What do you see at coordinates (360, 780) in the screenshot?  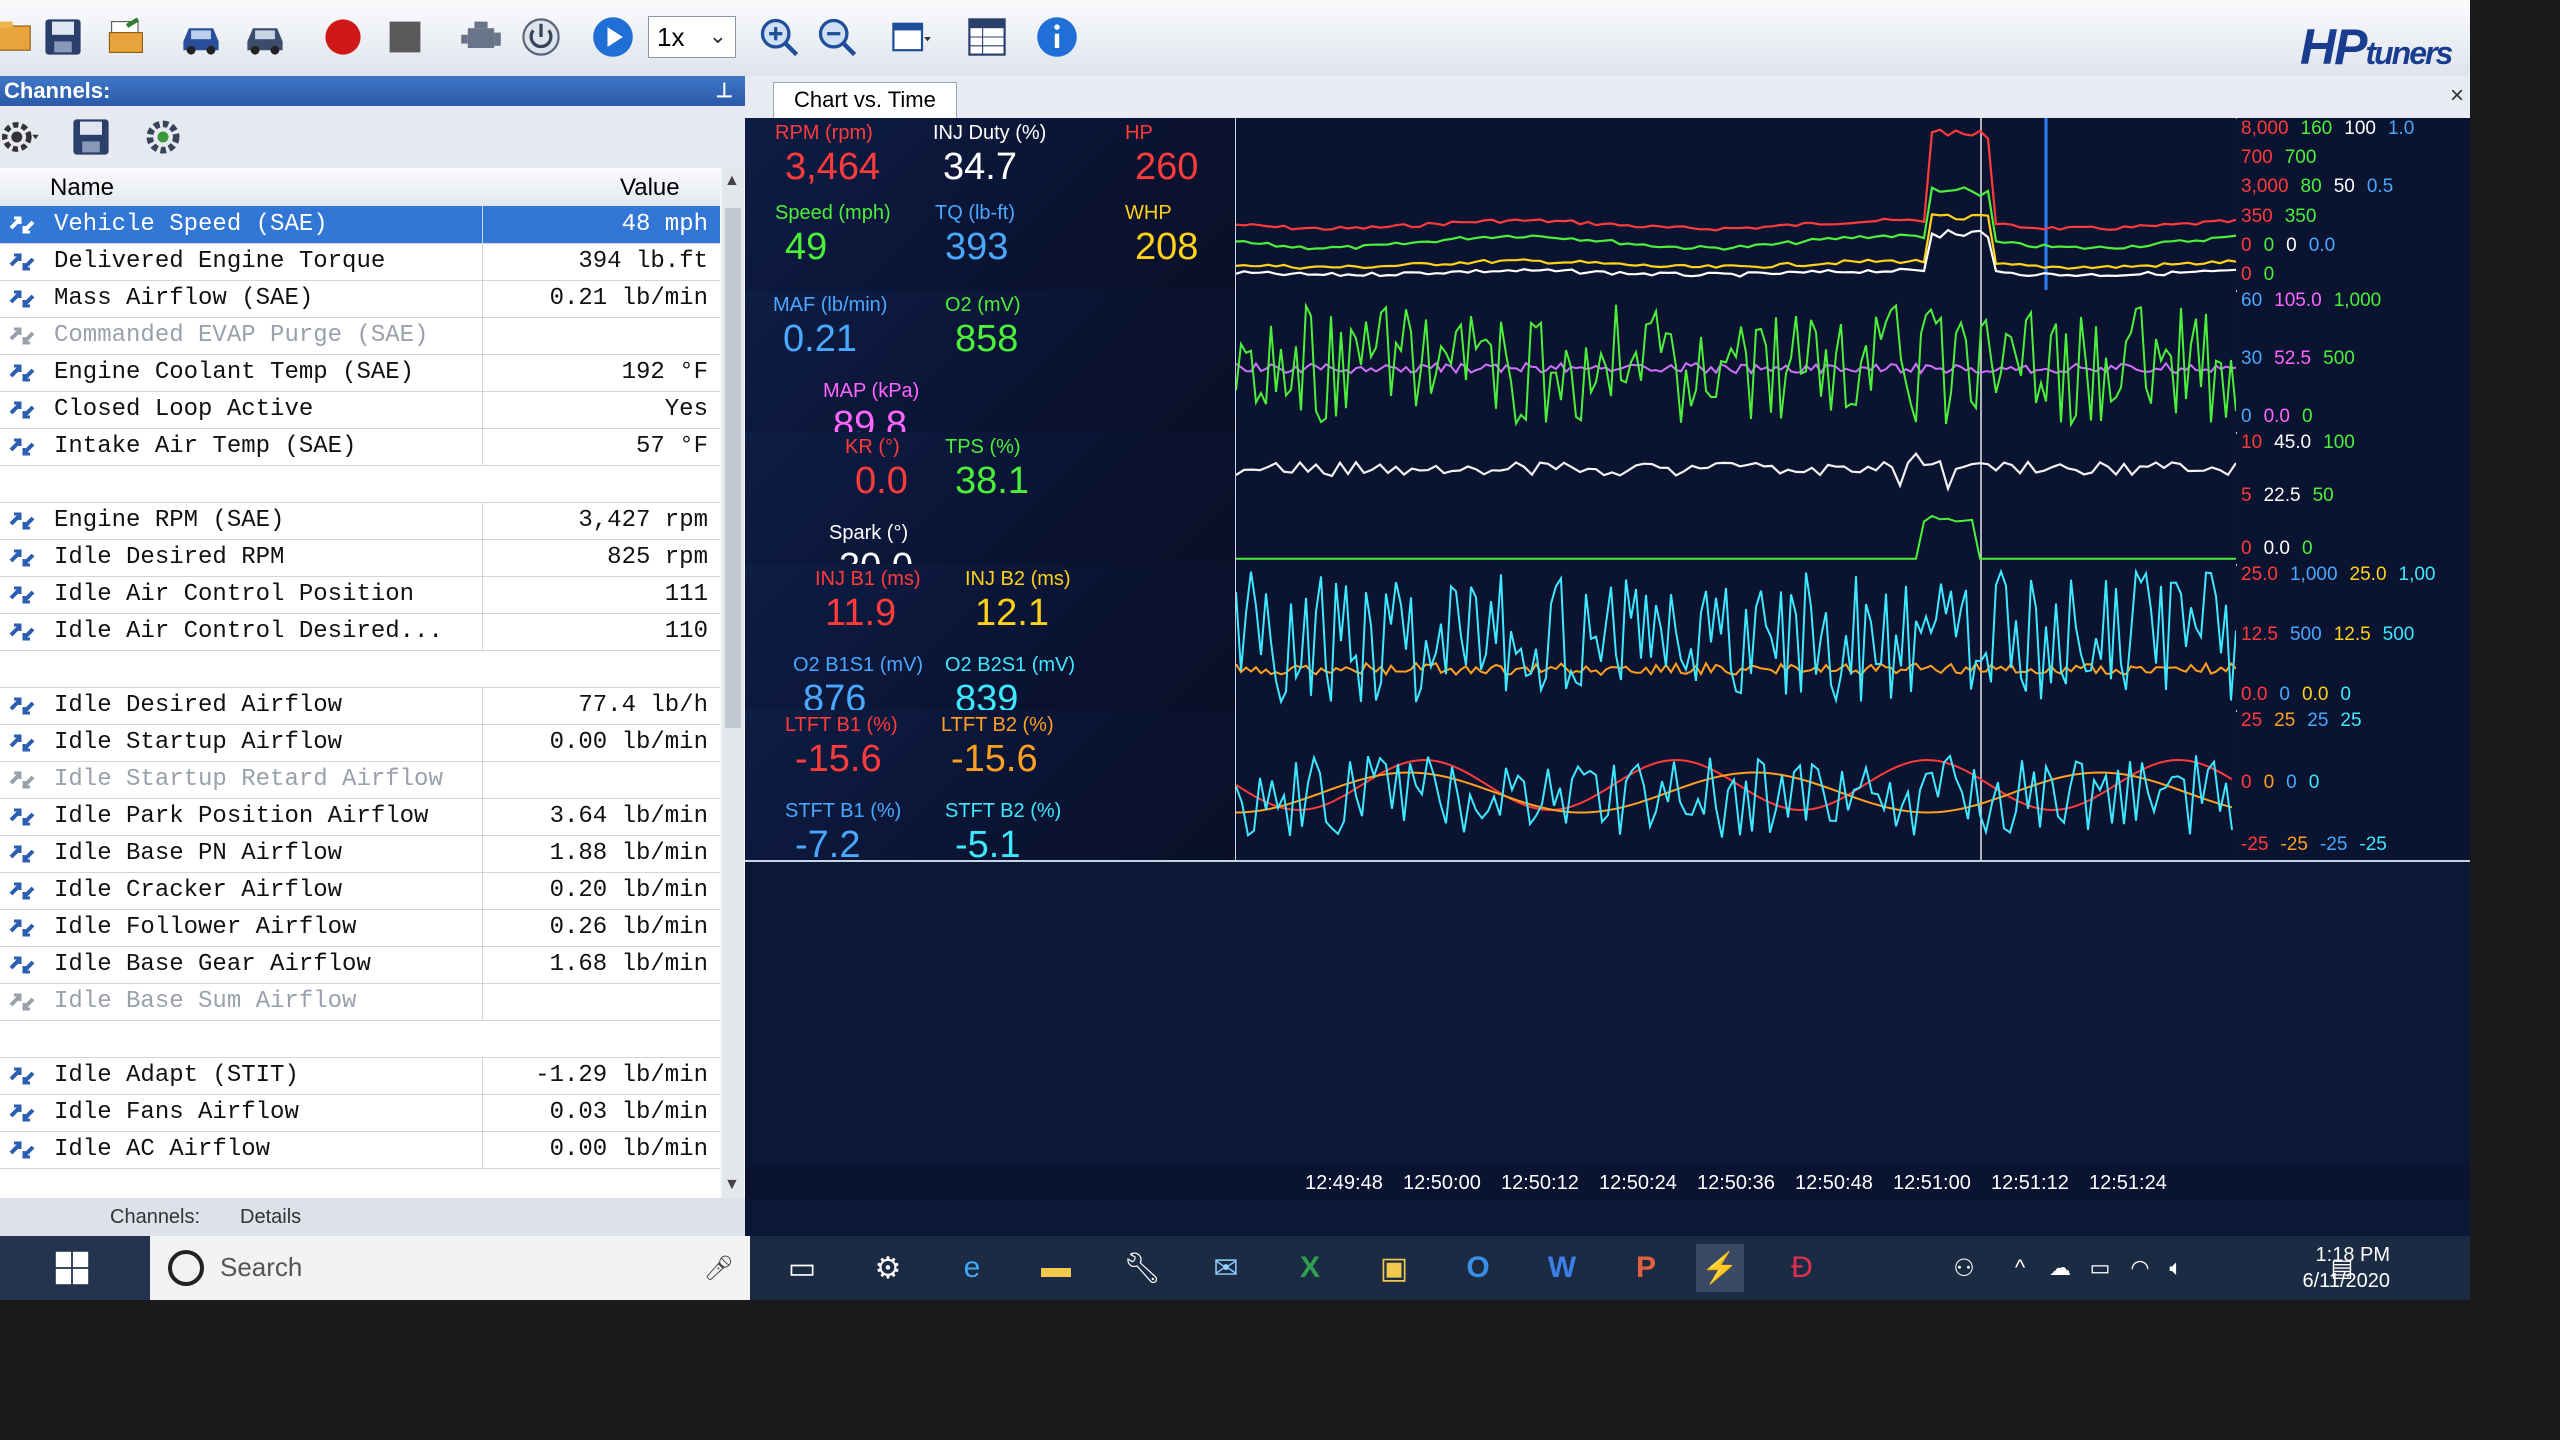 I see `channel-row: Idle Startup Retard Airflow` at bounding box center [360, 780].